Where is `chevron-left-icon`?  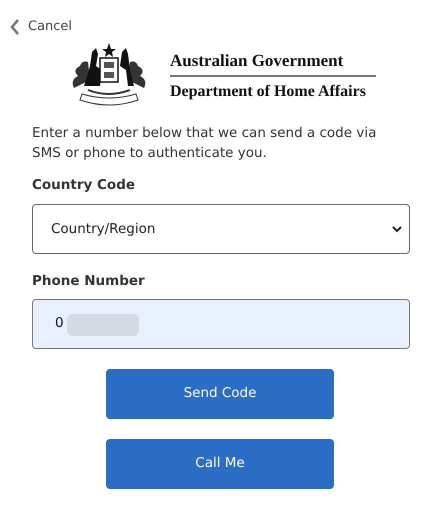
chevron-left-icon is located at coordinates (15, 27).